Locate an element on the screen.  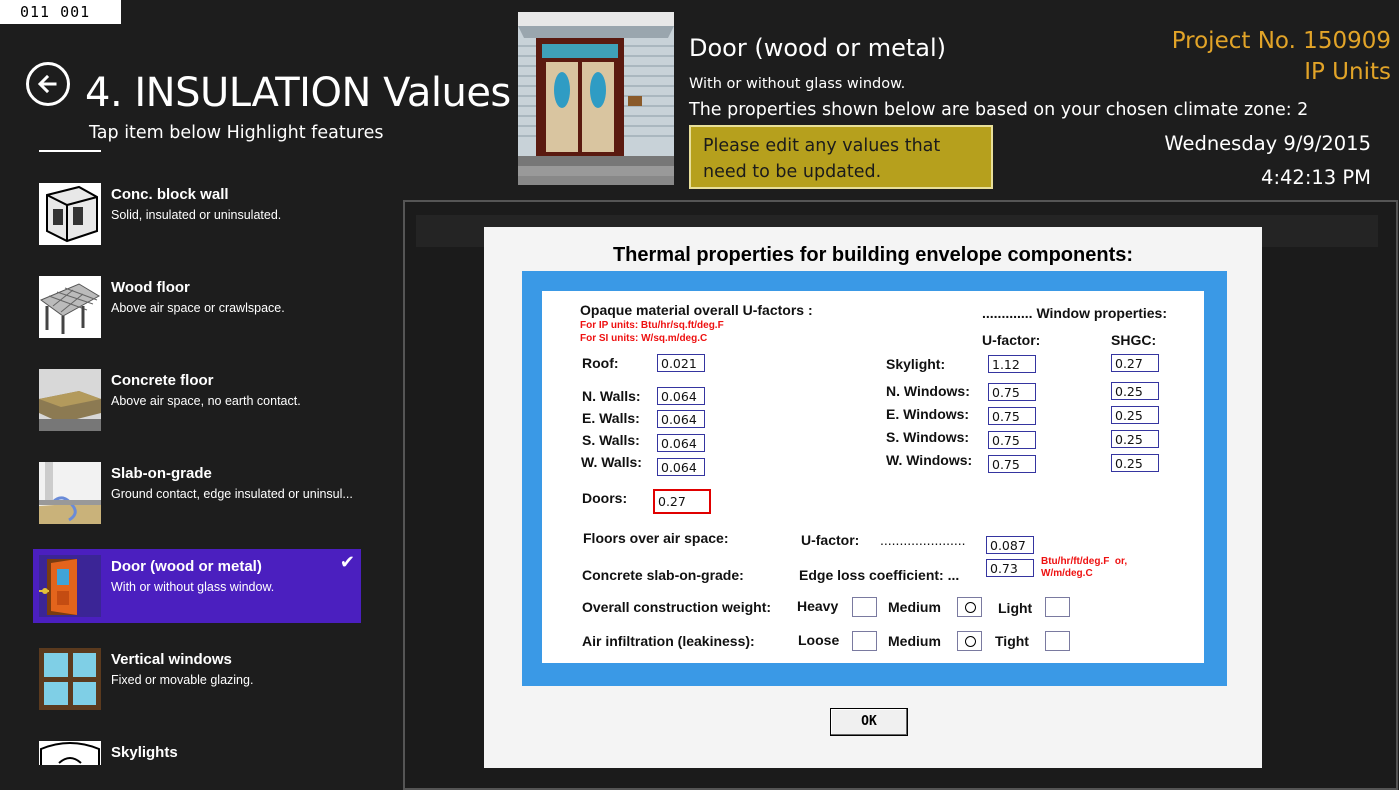
e-windows-u-input: 0.75 is located at coordinates (1012, 416).